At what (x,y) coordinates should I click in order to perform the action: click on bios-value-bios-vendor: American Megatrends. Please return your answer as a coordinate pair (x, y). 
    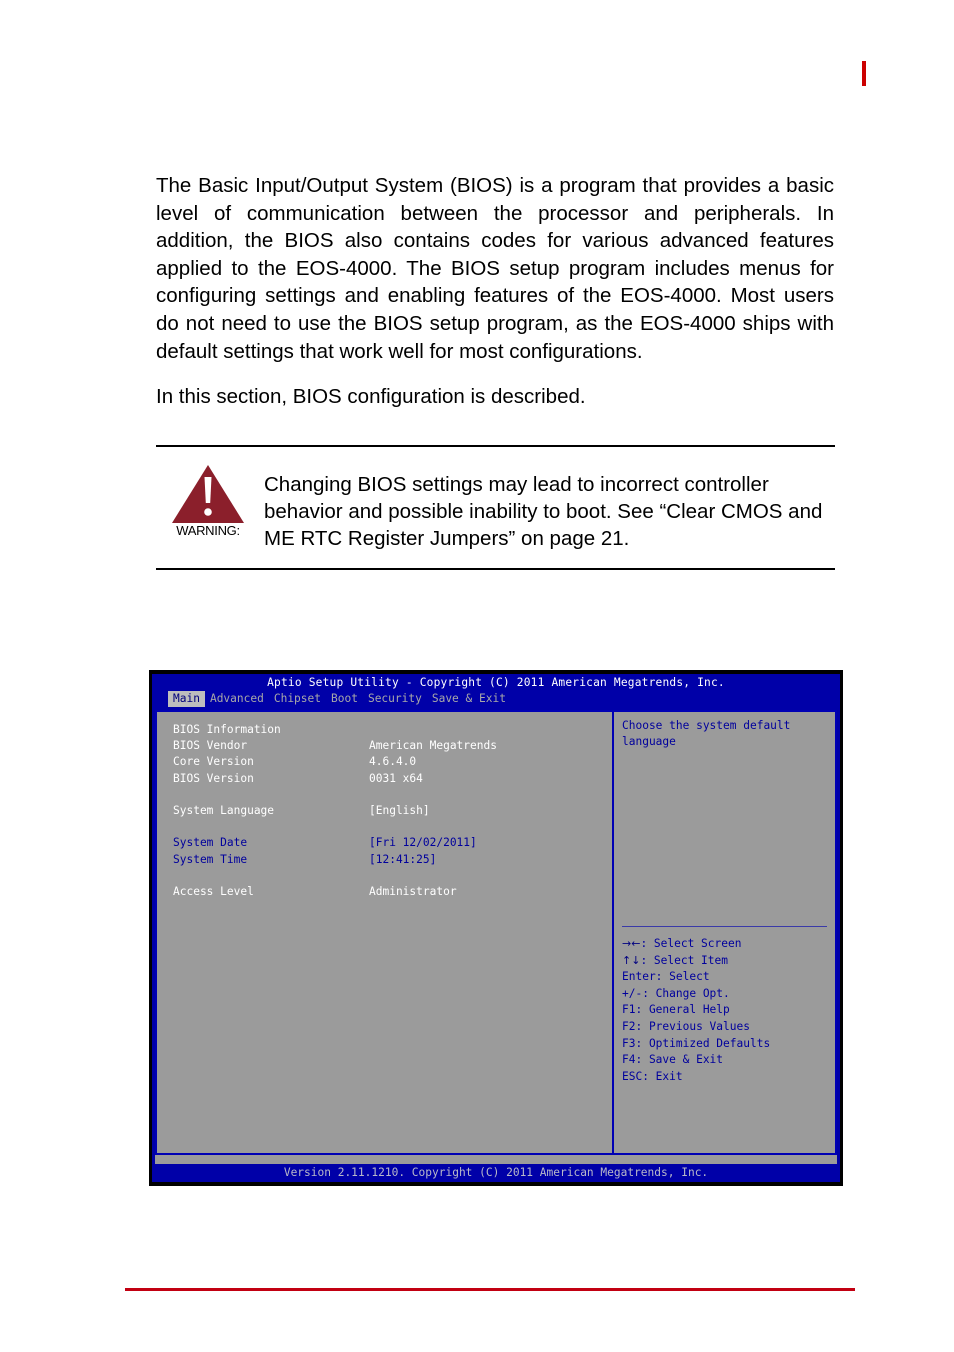
    Looking at the image, I should click on (433, 746).